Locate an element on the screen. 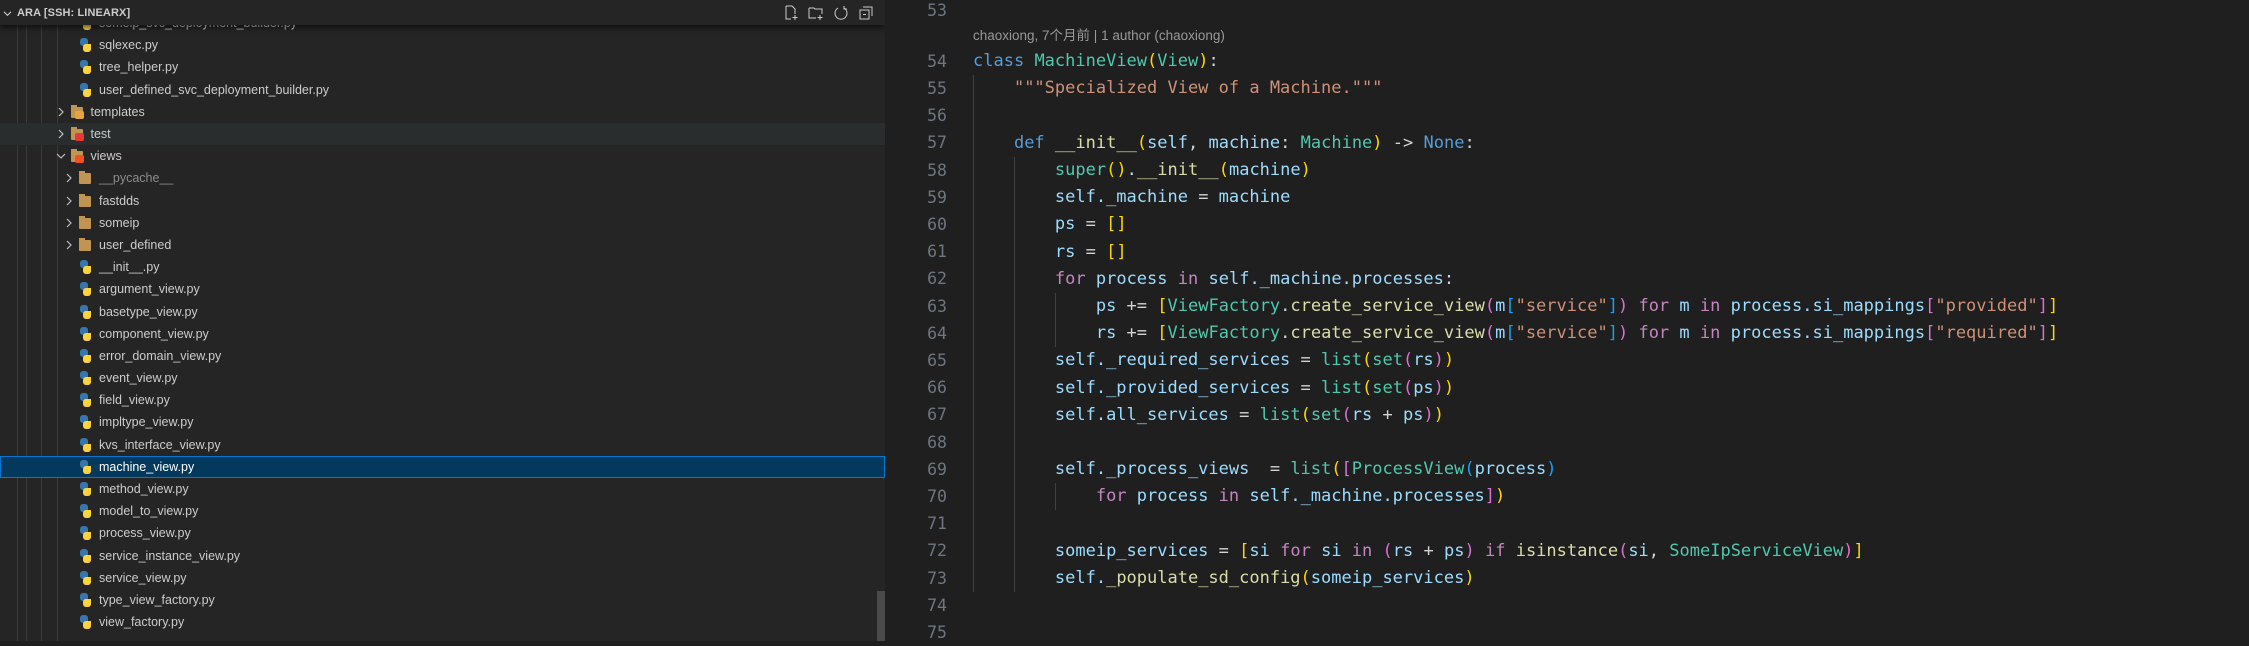  tree-file: argument_view.py is located at coordinates (442, 289).